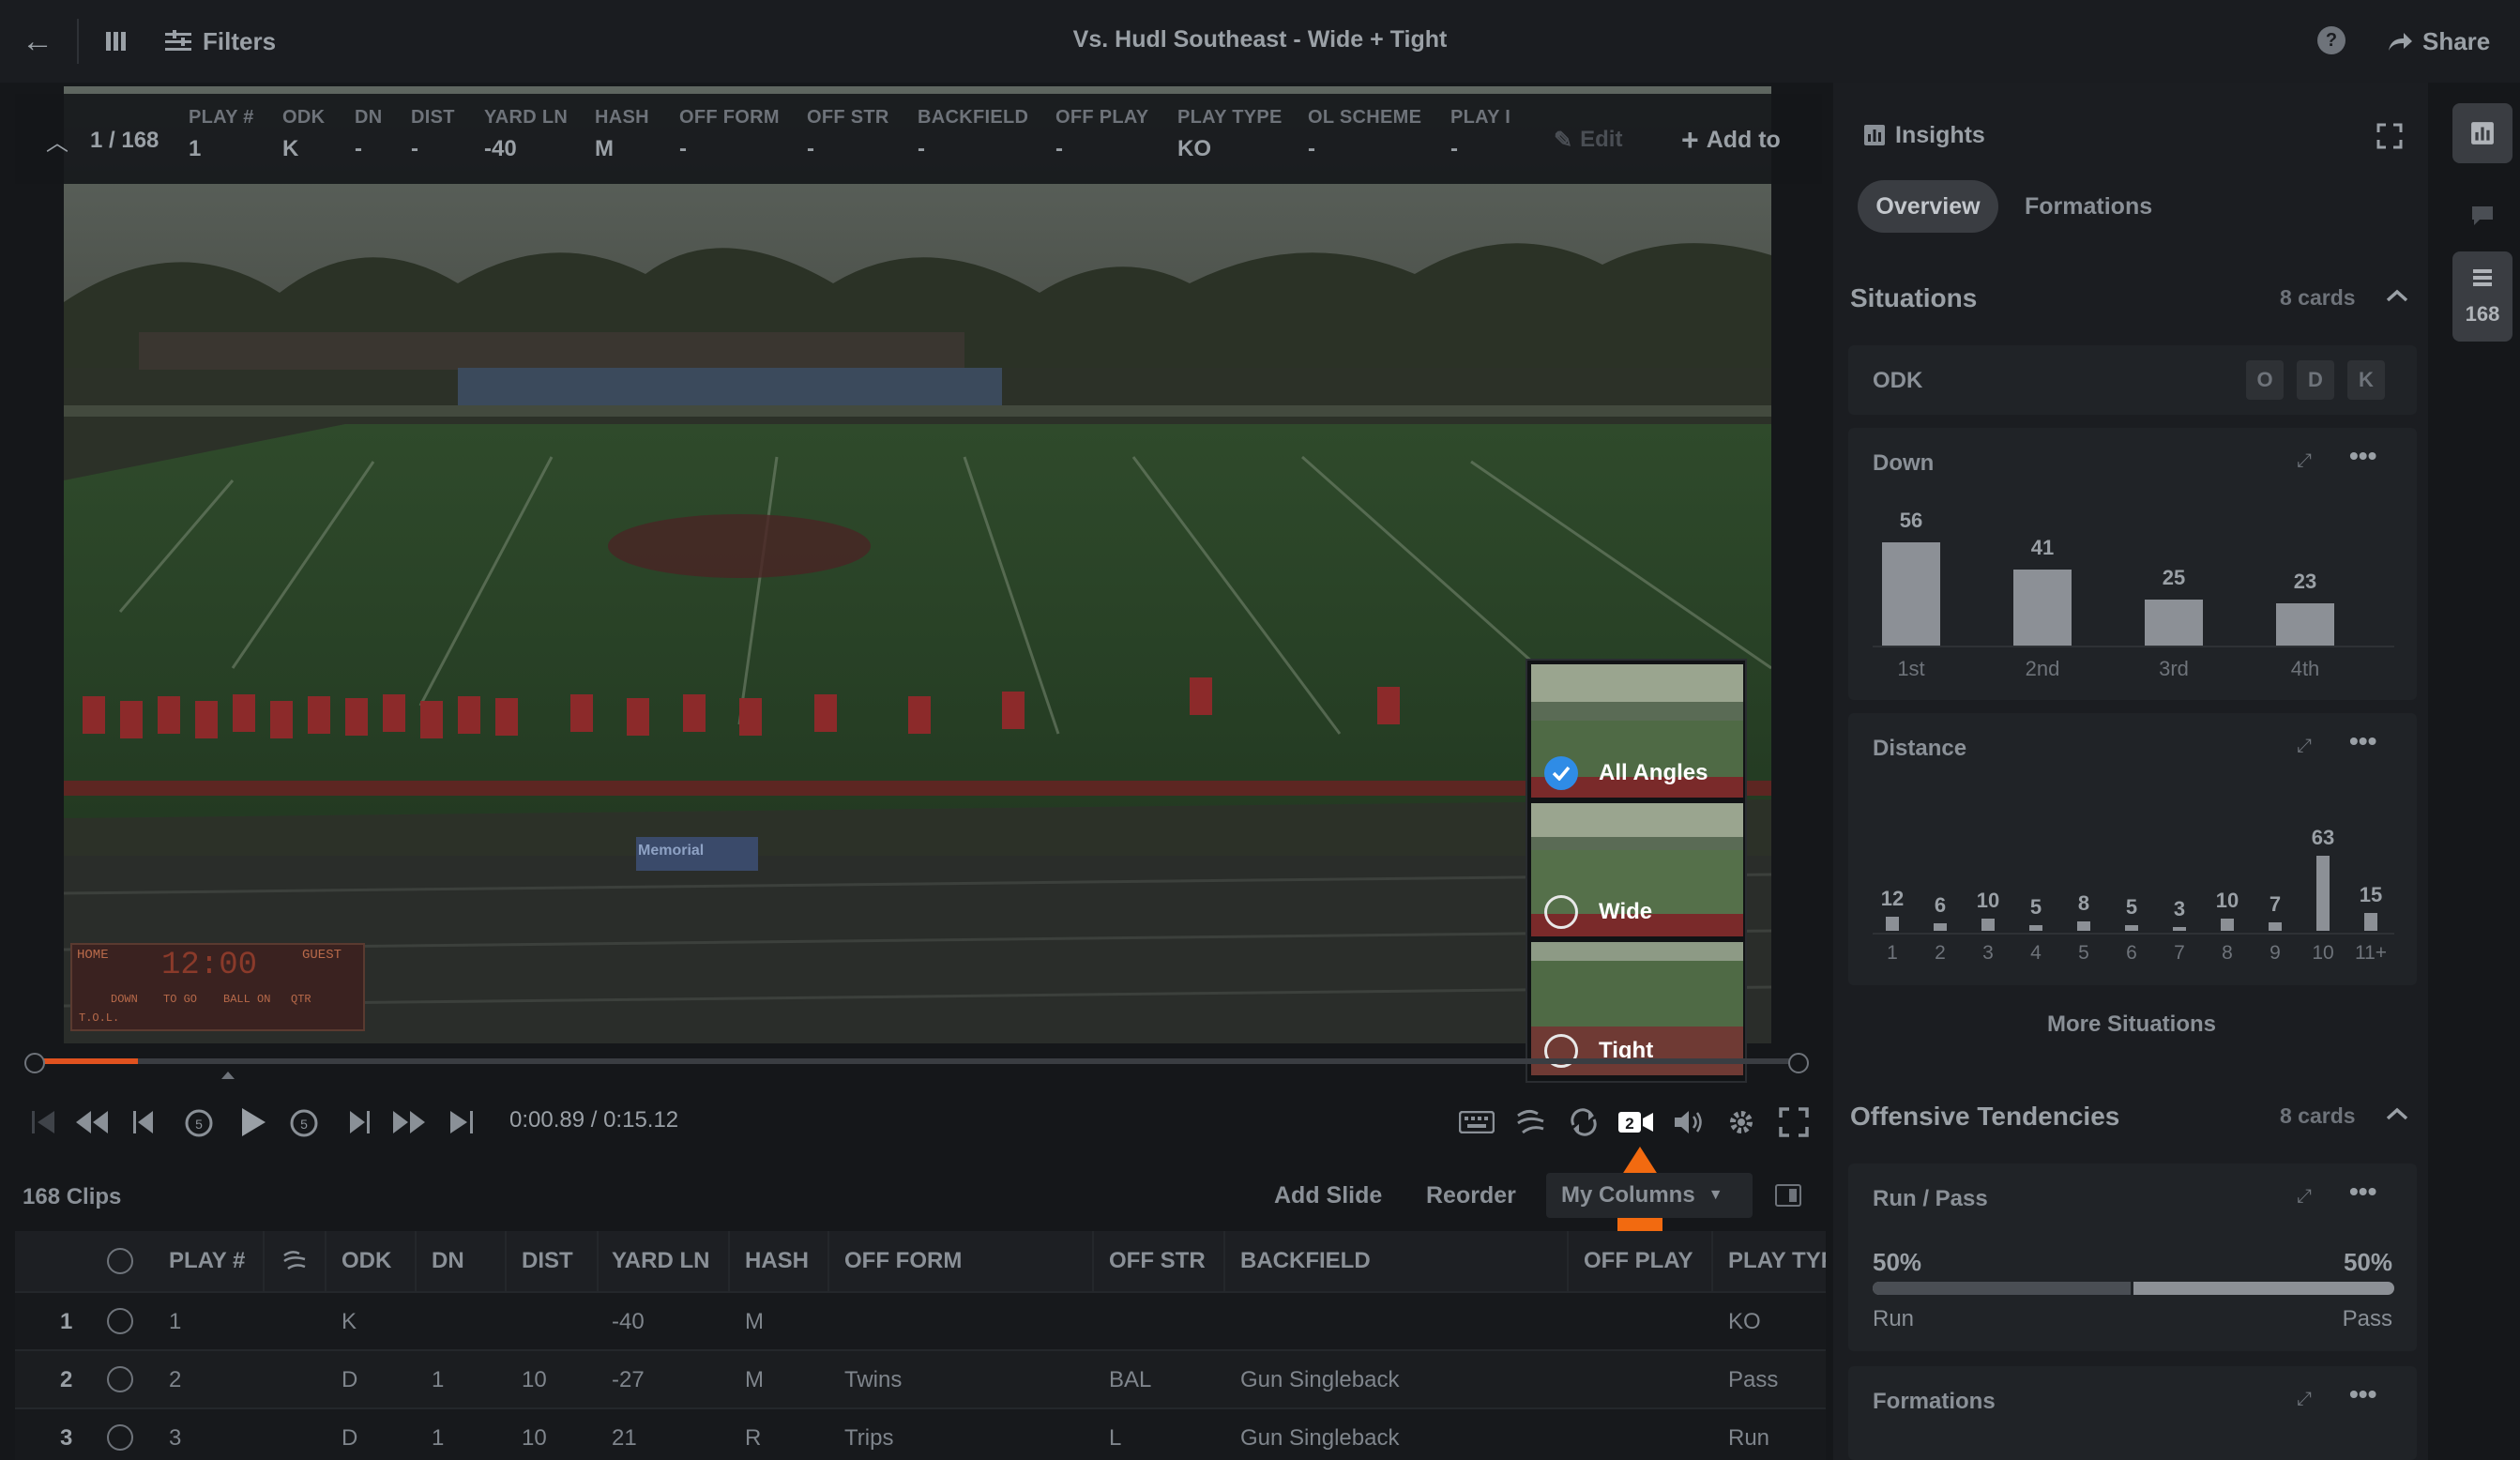  Describe the element at coordinates (2482, 133) in the screenshot. I see `rail-insights-icon` at that location.